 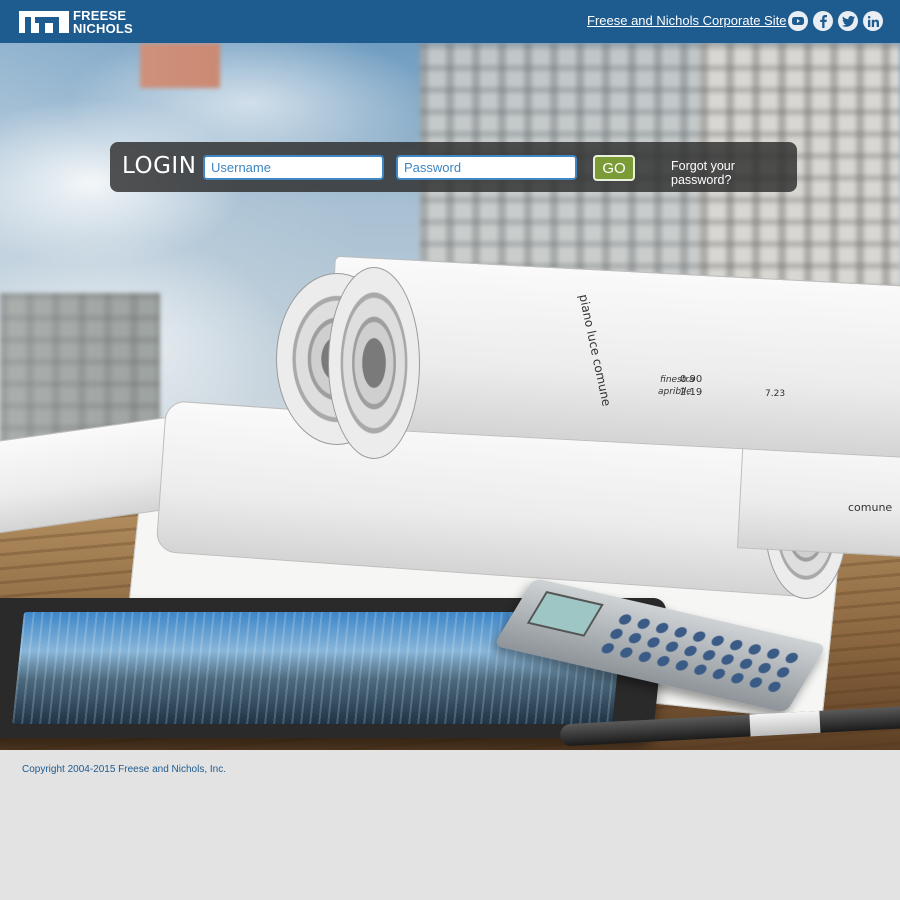 I want to click on logo-line1: FREESE, so click(x=100, y=15).